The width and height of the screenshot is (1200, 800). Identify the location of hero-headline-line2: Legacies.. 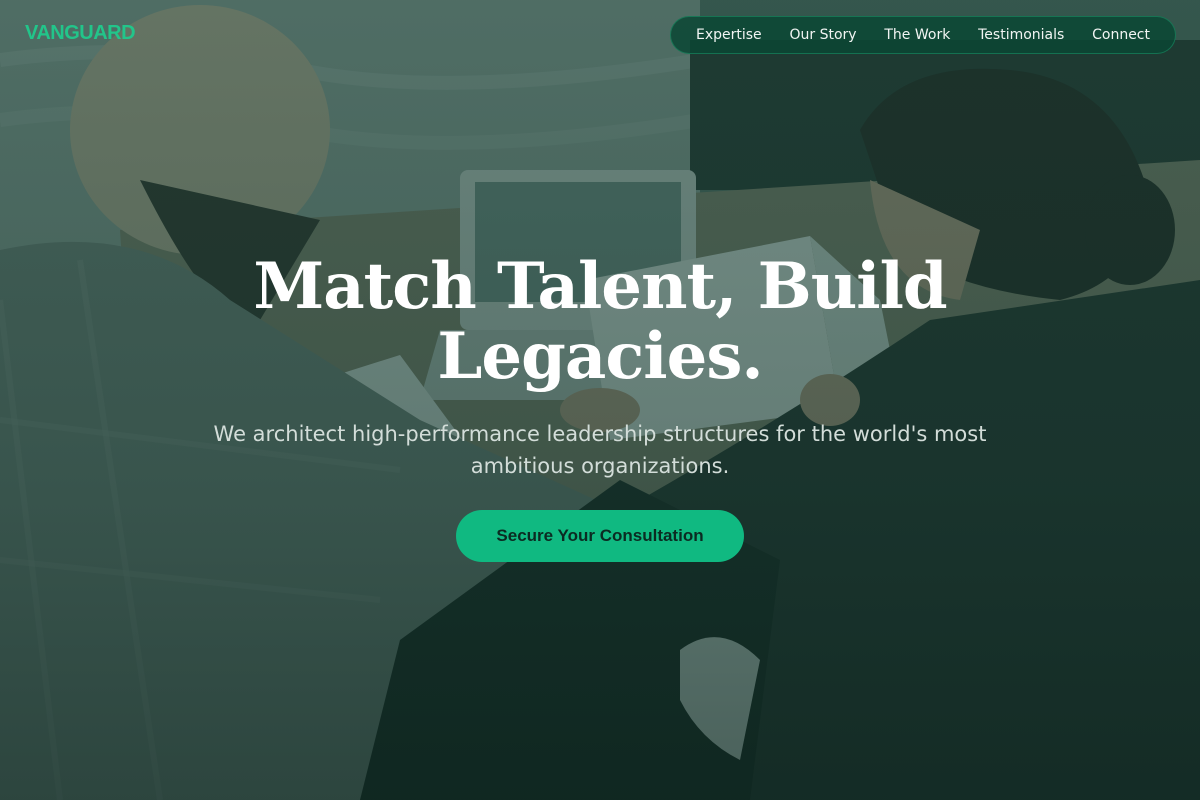
(600, 356).